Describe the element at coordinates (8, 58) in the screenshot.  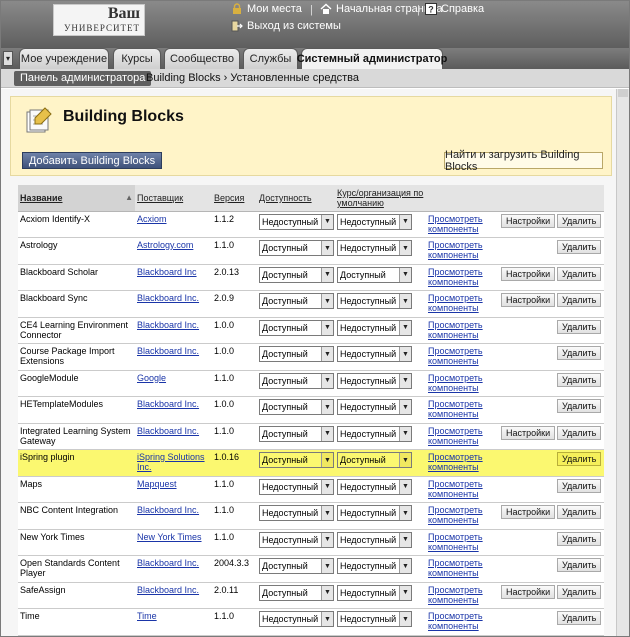
I see `tab-toggle-icon: ▾` at that location.